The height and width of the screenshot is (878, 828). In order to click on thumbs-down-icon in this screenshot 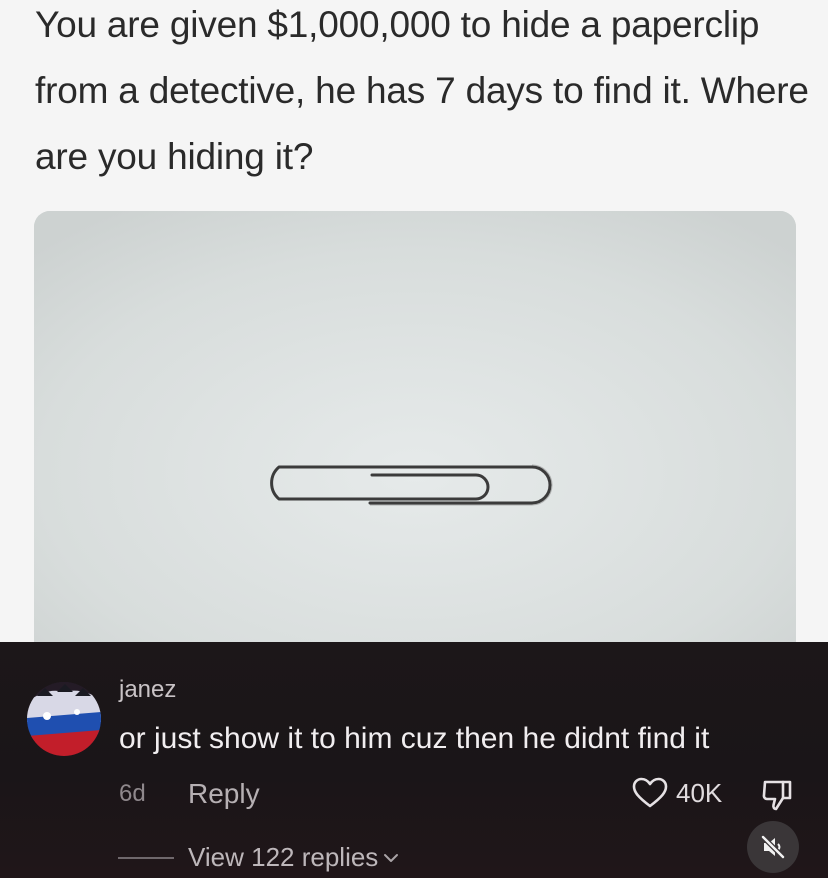, I will do `click(777, 795)`.